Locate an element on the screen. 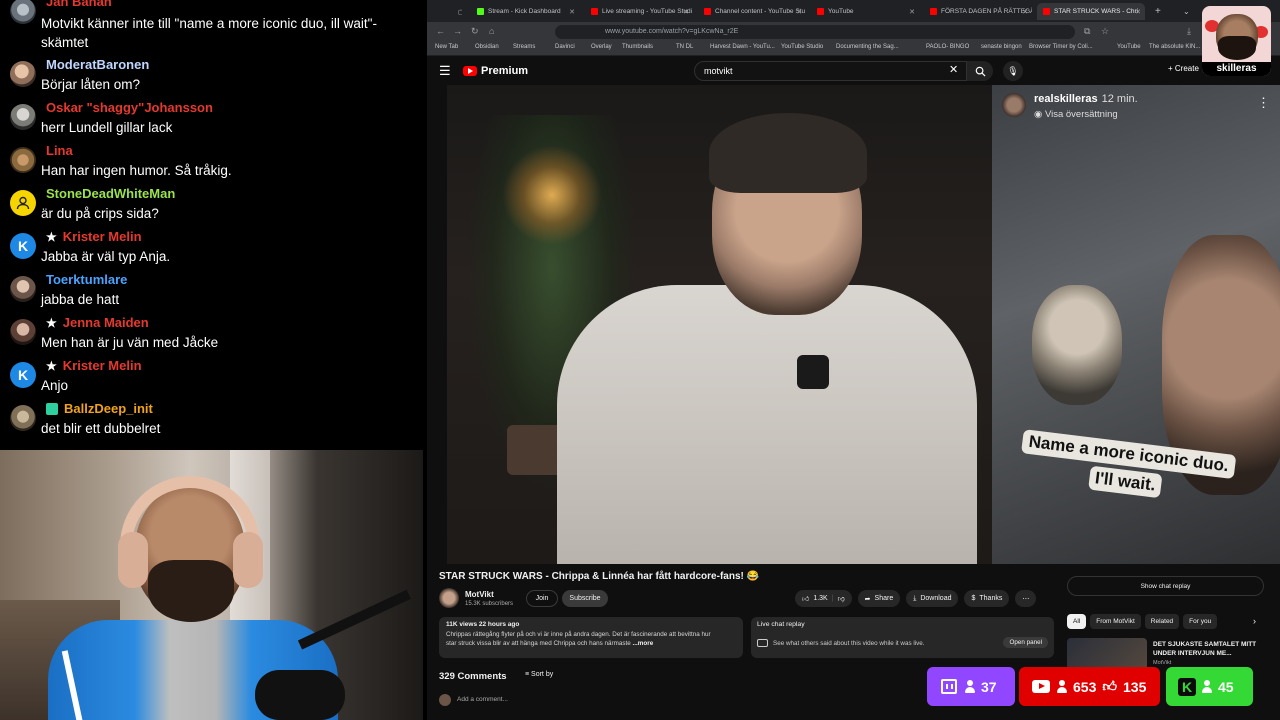 The image size is (1280, 720). reload-icon: ↻ is located at coordinates (475, 31).